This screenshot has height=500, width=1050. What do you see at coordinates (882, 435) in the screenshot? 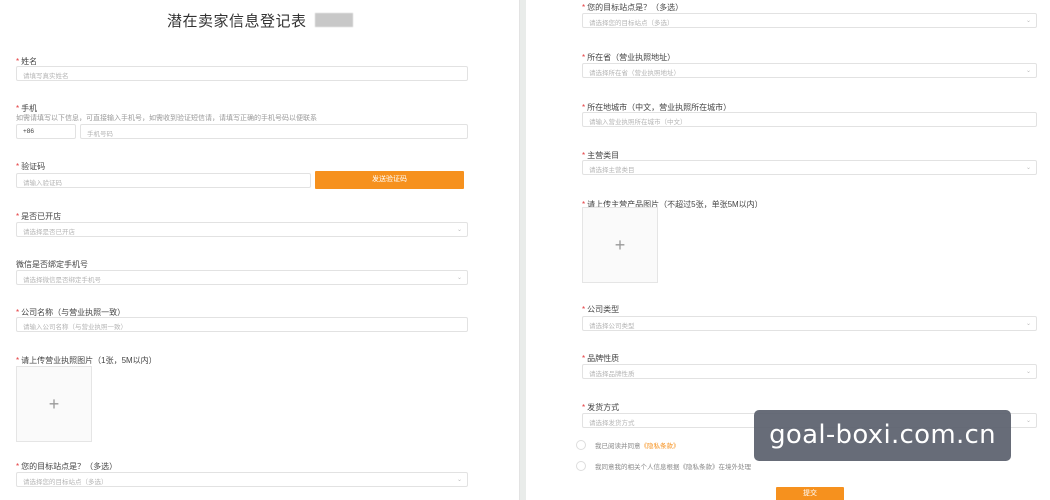
I see `watermark: goal-boxi.com.cn` at bounding box center [882, 435].